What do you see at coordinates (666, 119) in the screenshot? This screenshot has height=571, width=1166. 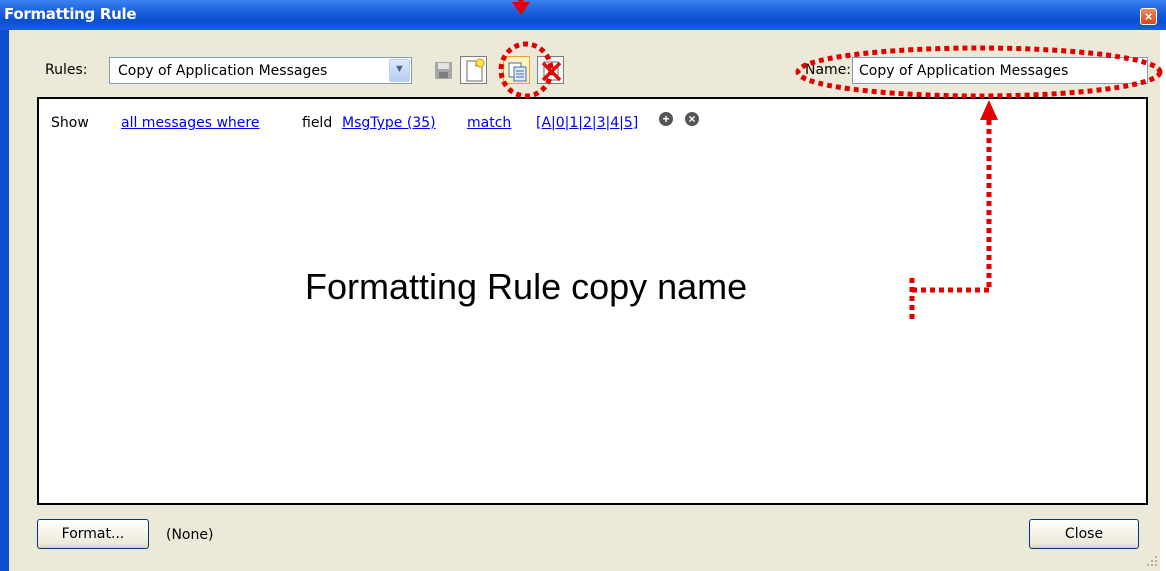 I see `add-condition-icon: +` at bounding box center [666, 119].